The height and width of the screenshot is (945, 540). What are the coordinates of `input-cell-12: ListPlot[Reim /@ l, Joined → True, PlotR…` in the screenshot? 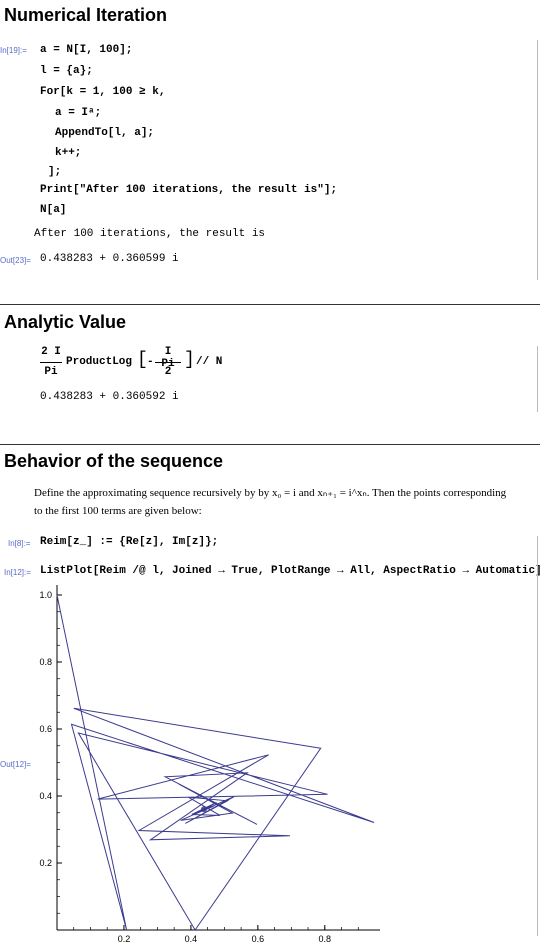 It's located at (290, 571).